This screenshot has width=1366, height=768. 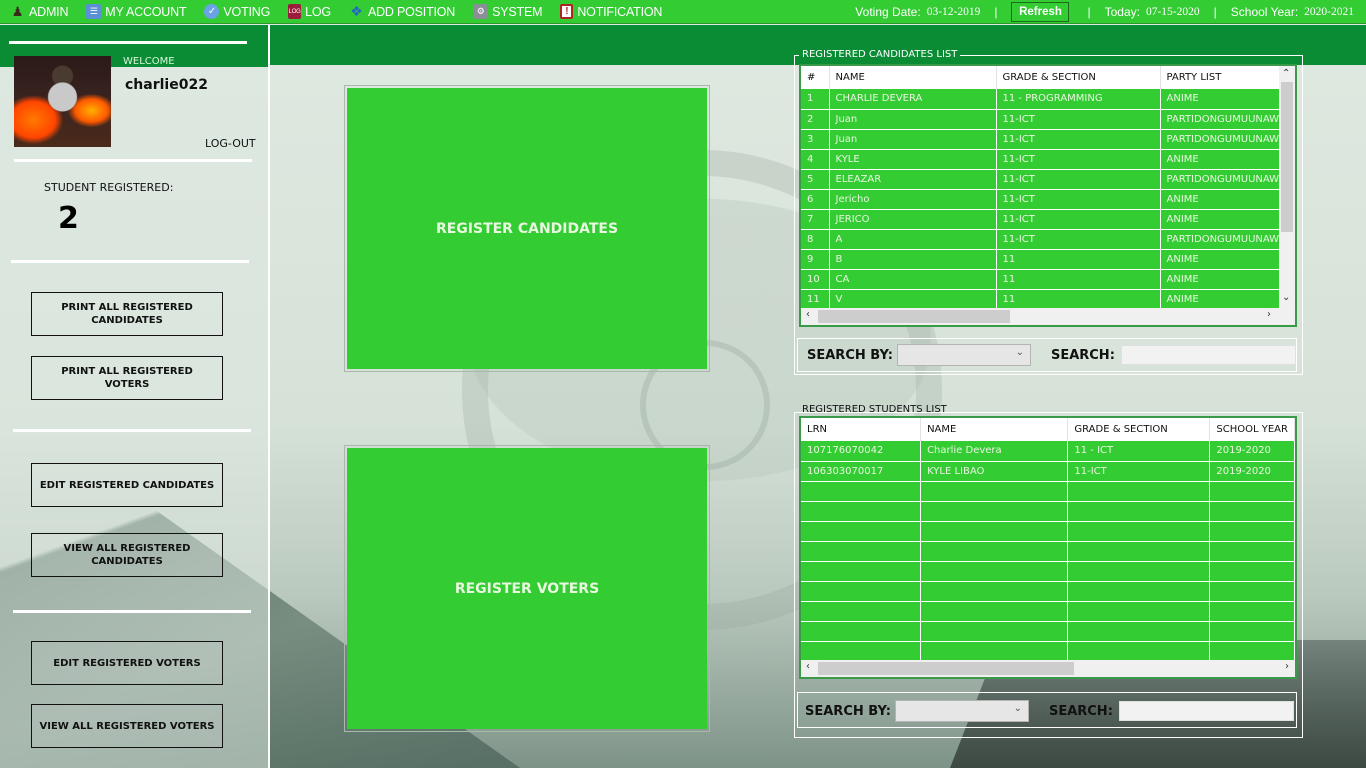 I want to click on students-search-by-select: ⌄, so click(x=961, y=711).